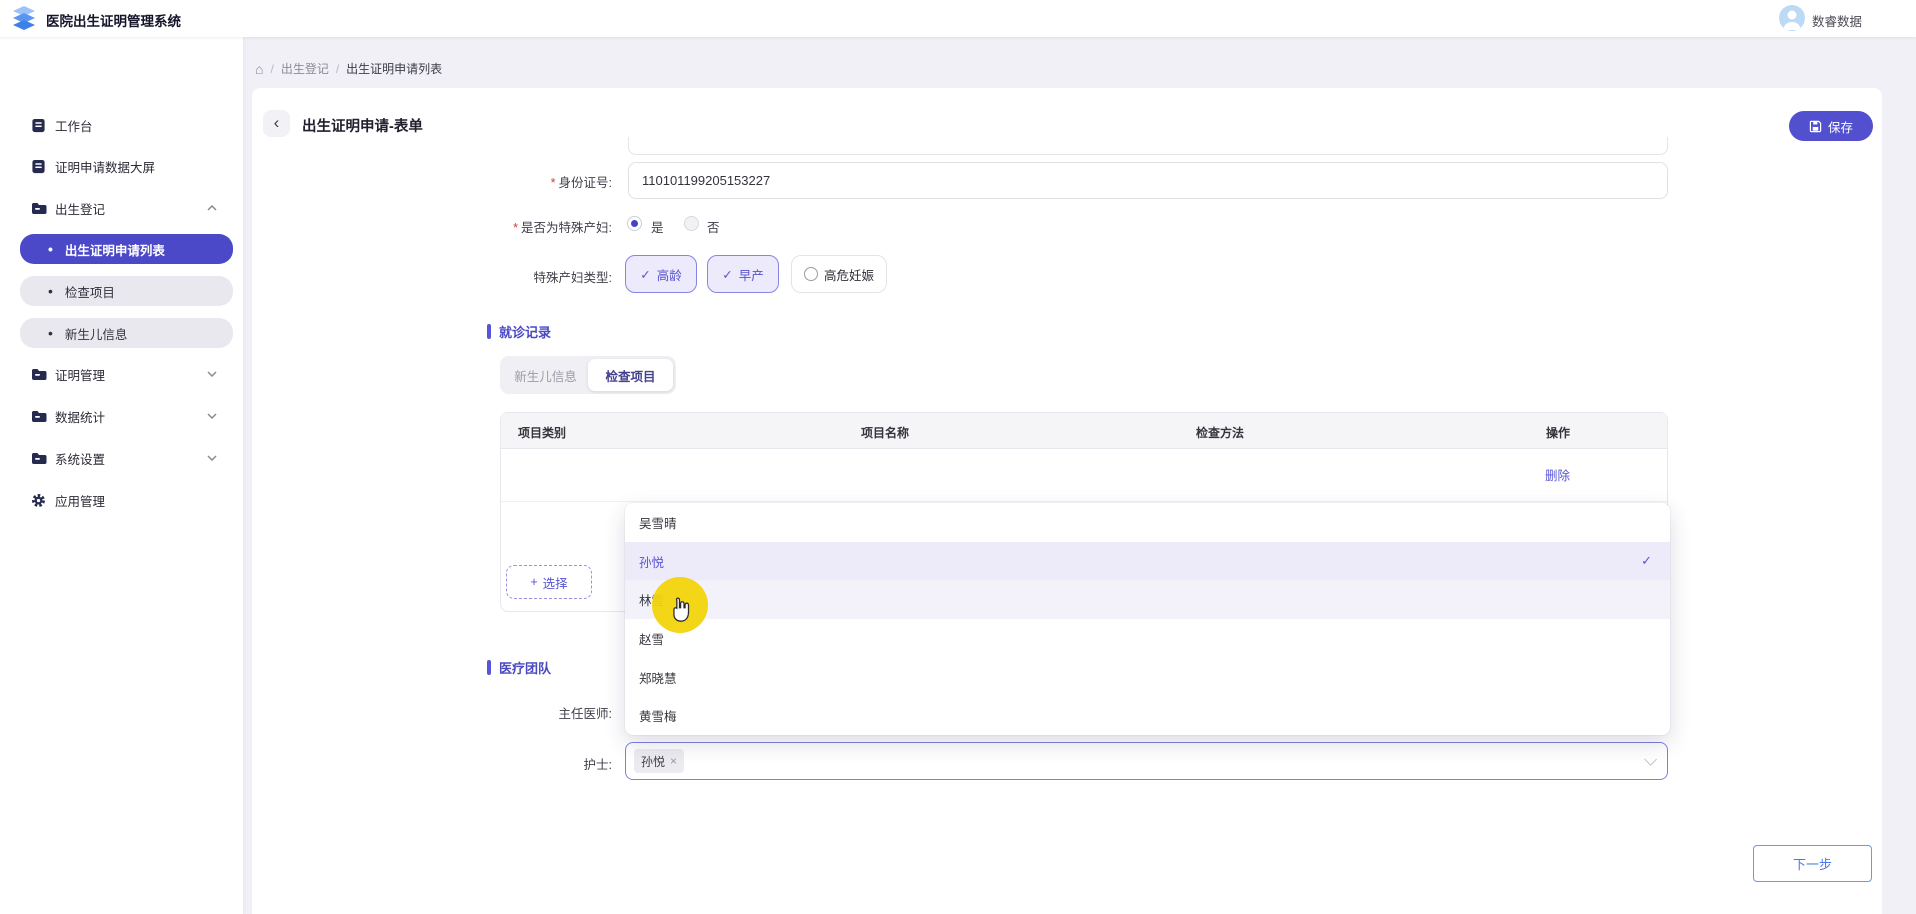 The image size is (1916, 914). What do you see at coordinates (74, 126) in the screenshot?
I see `sidebar-item-label: 工作台` at bounding box center [74, 126].